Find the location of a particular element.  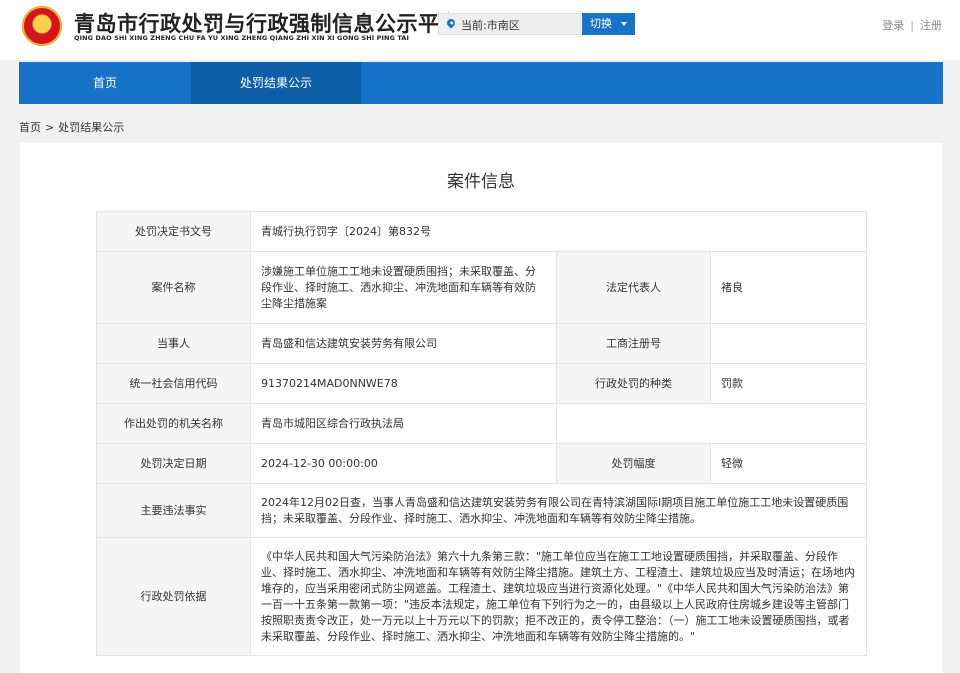

nav-item-penalty-results: 处罚结果公示 is located at coordinates (276, 83).